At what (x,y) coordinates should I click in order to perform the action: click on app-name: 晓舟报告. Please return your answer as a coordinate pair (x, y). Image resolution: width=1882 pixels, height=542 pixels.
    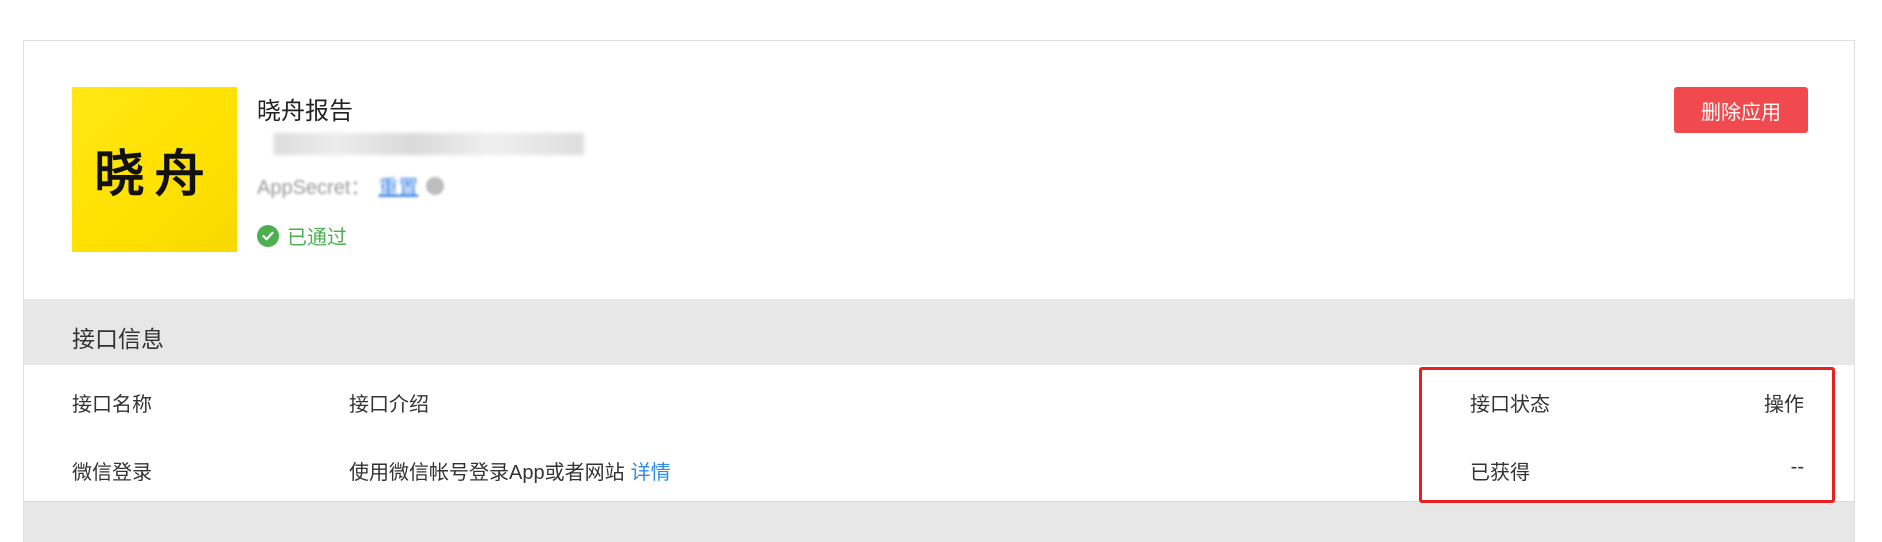
    Looking at the image, I should click on (305, 111).